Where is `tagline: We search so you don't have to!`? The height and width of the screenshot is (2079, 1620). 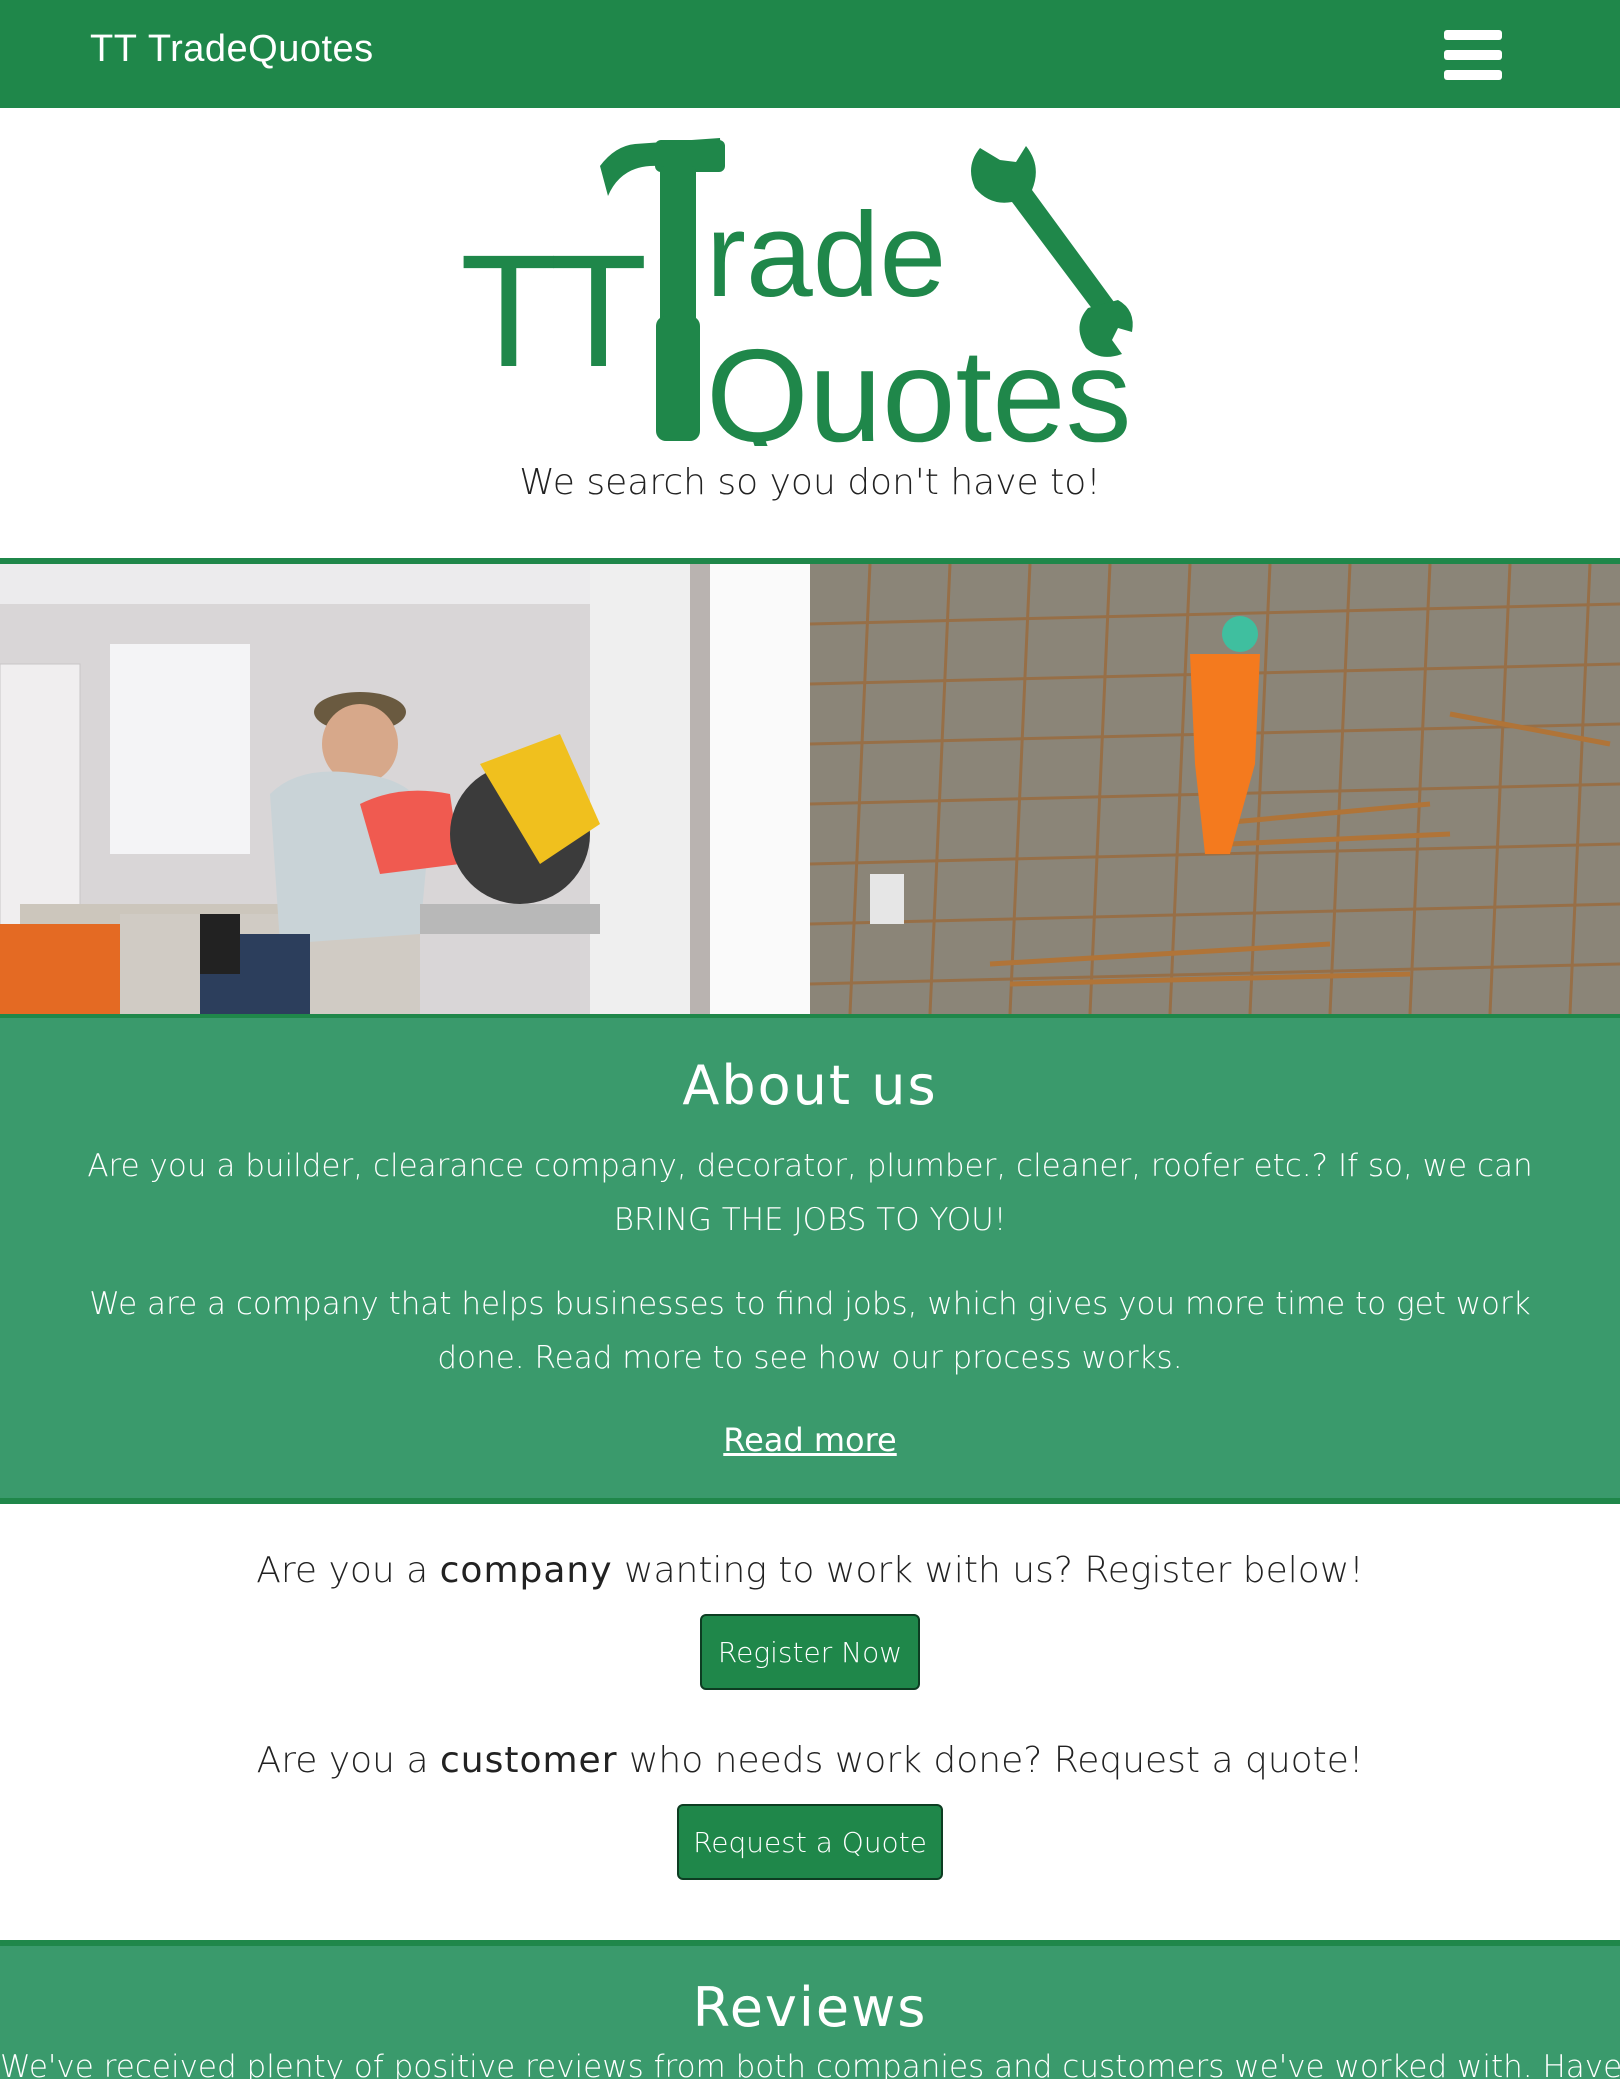 tagline: We search so you don't have to! is located at coordinates (810, 482).